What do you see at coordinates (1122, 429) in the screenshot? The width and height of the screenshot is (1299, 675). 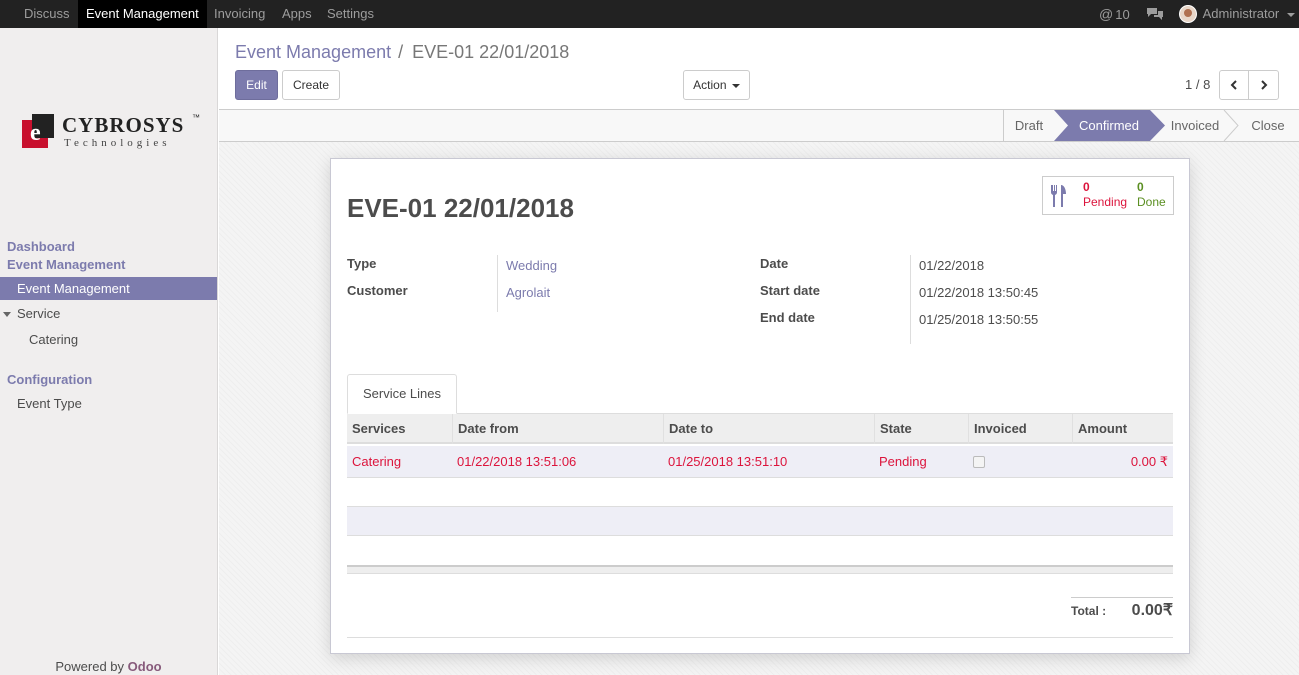 I see `column-amount: Amount` at bounding box center [1122, 429].